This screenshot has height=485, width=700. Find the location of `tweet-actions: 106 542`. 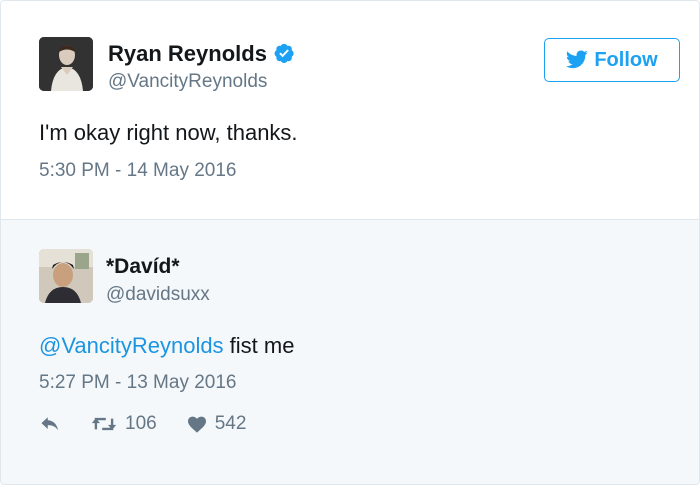

tweet-actions: 106 542 is located at coordinates (157, 424).